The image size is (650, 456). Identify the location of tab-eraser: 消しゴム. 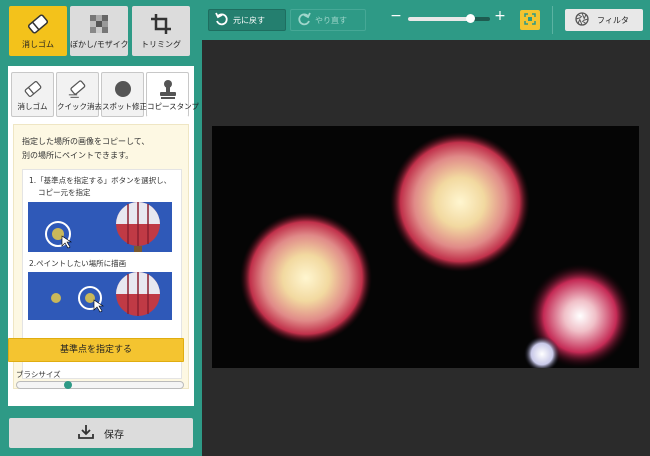
(38, 31).